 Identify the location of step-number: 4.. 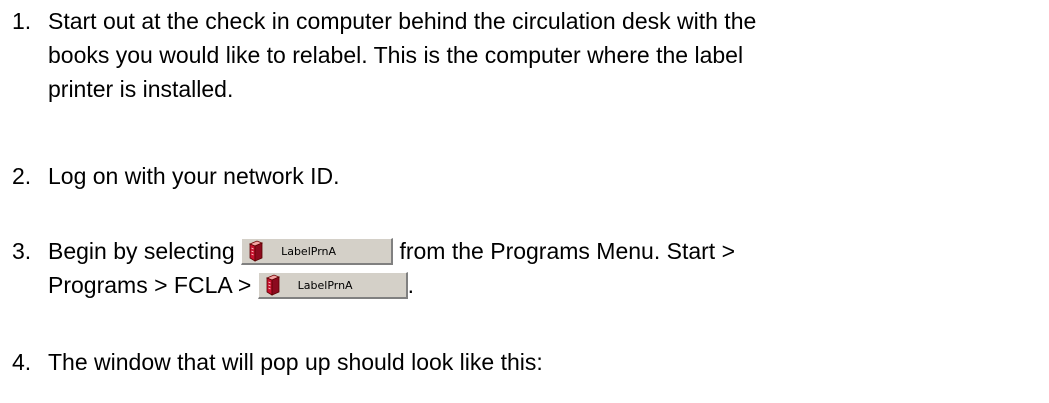
(22, 362).